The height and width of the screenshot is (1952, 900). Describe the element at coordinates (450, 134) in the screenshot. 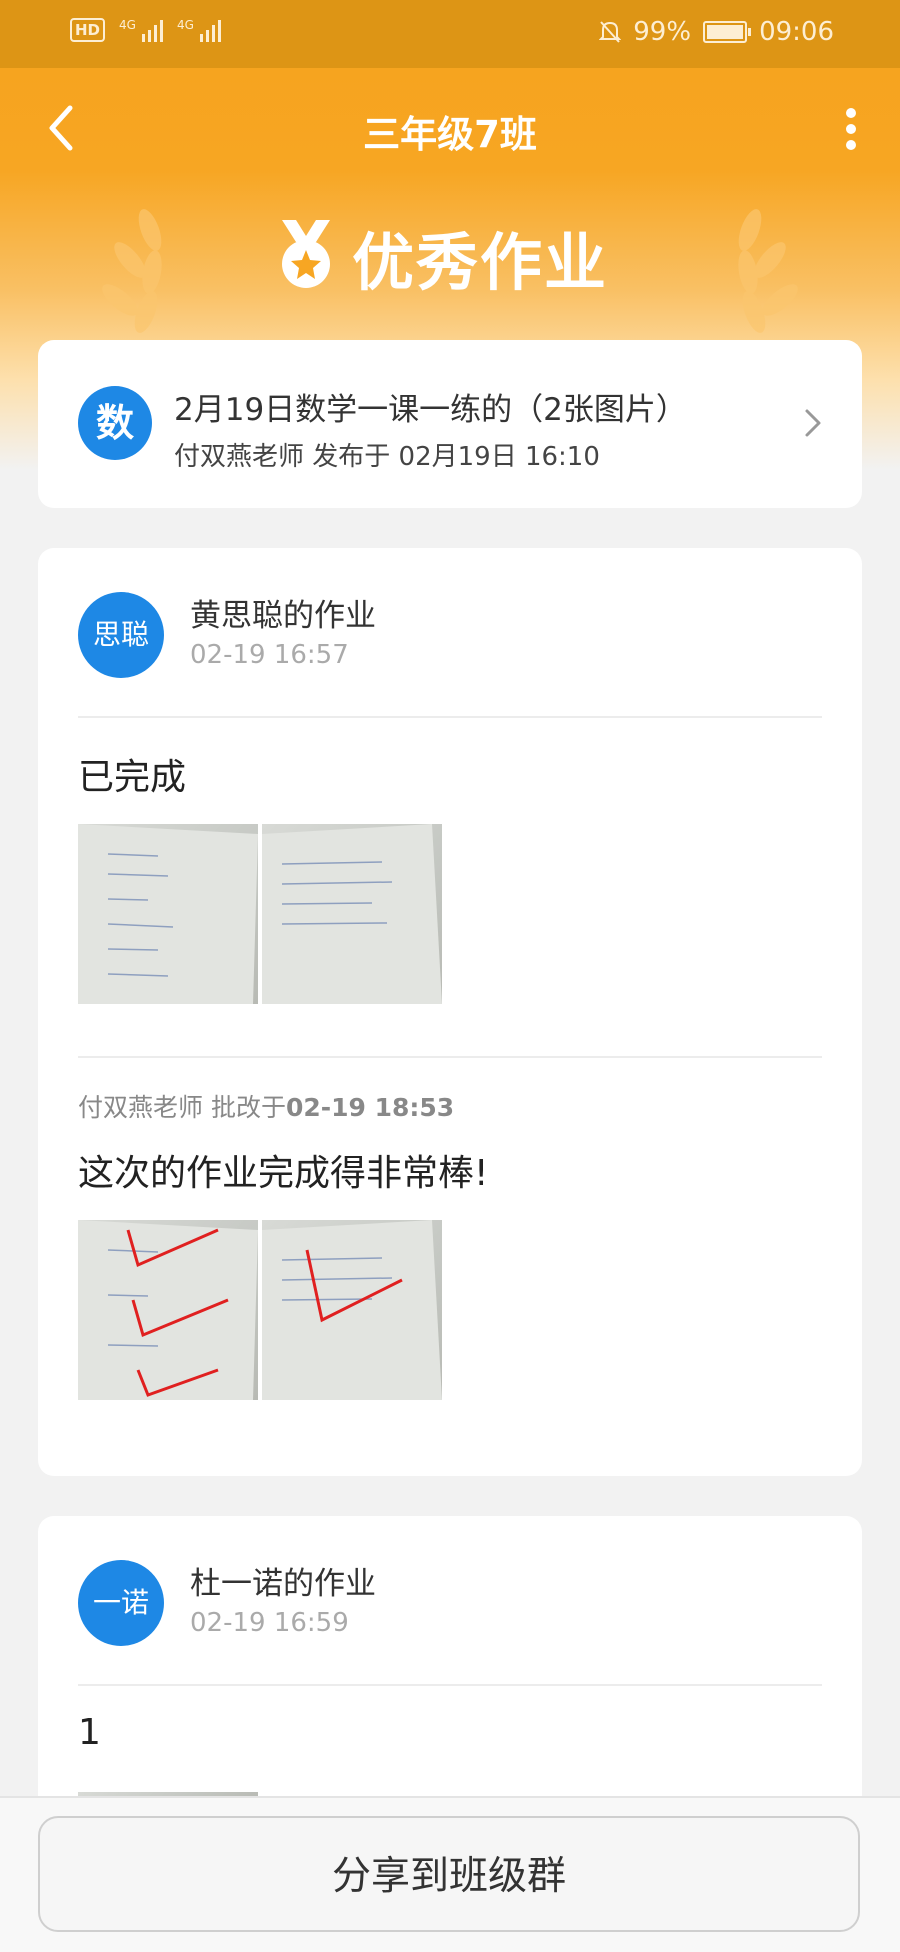

I see `page-title: 三年级7班` at that location.